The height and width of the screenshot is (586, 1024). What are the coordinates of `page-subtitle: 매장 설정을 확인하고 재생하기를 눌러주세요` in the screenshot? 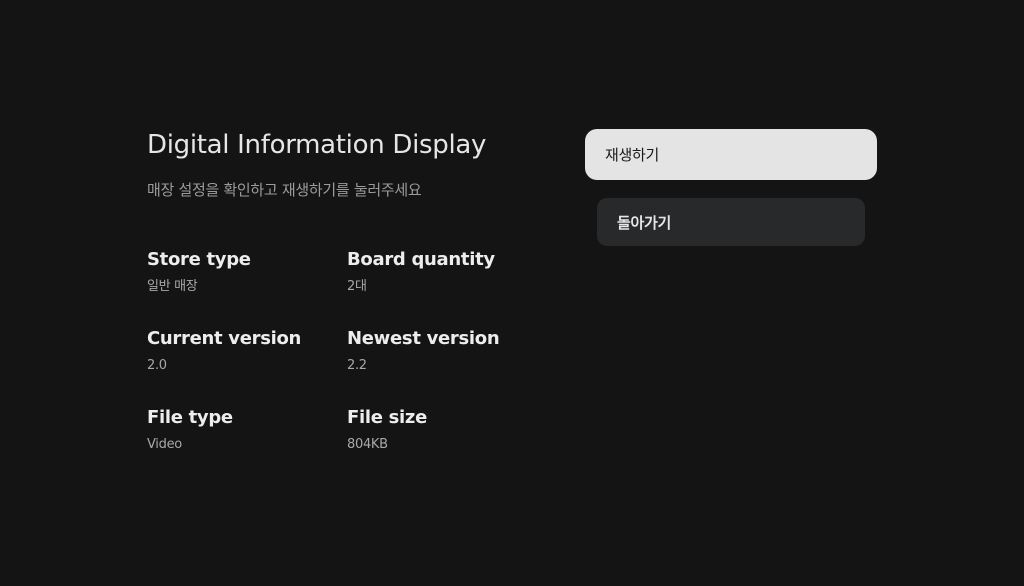 It's located at (284, 190).